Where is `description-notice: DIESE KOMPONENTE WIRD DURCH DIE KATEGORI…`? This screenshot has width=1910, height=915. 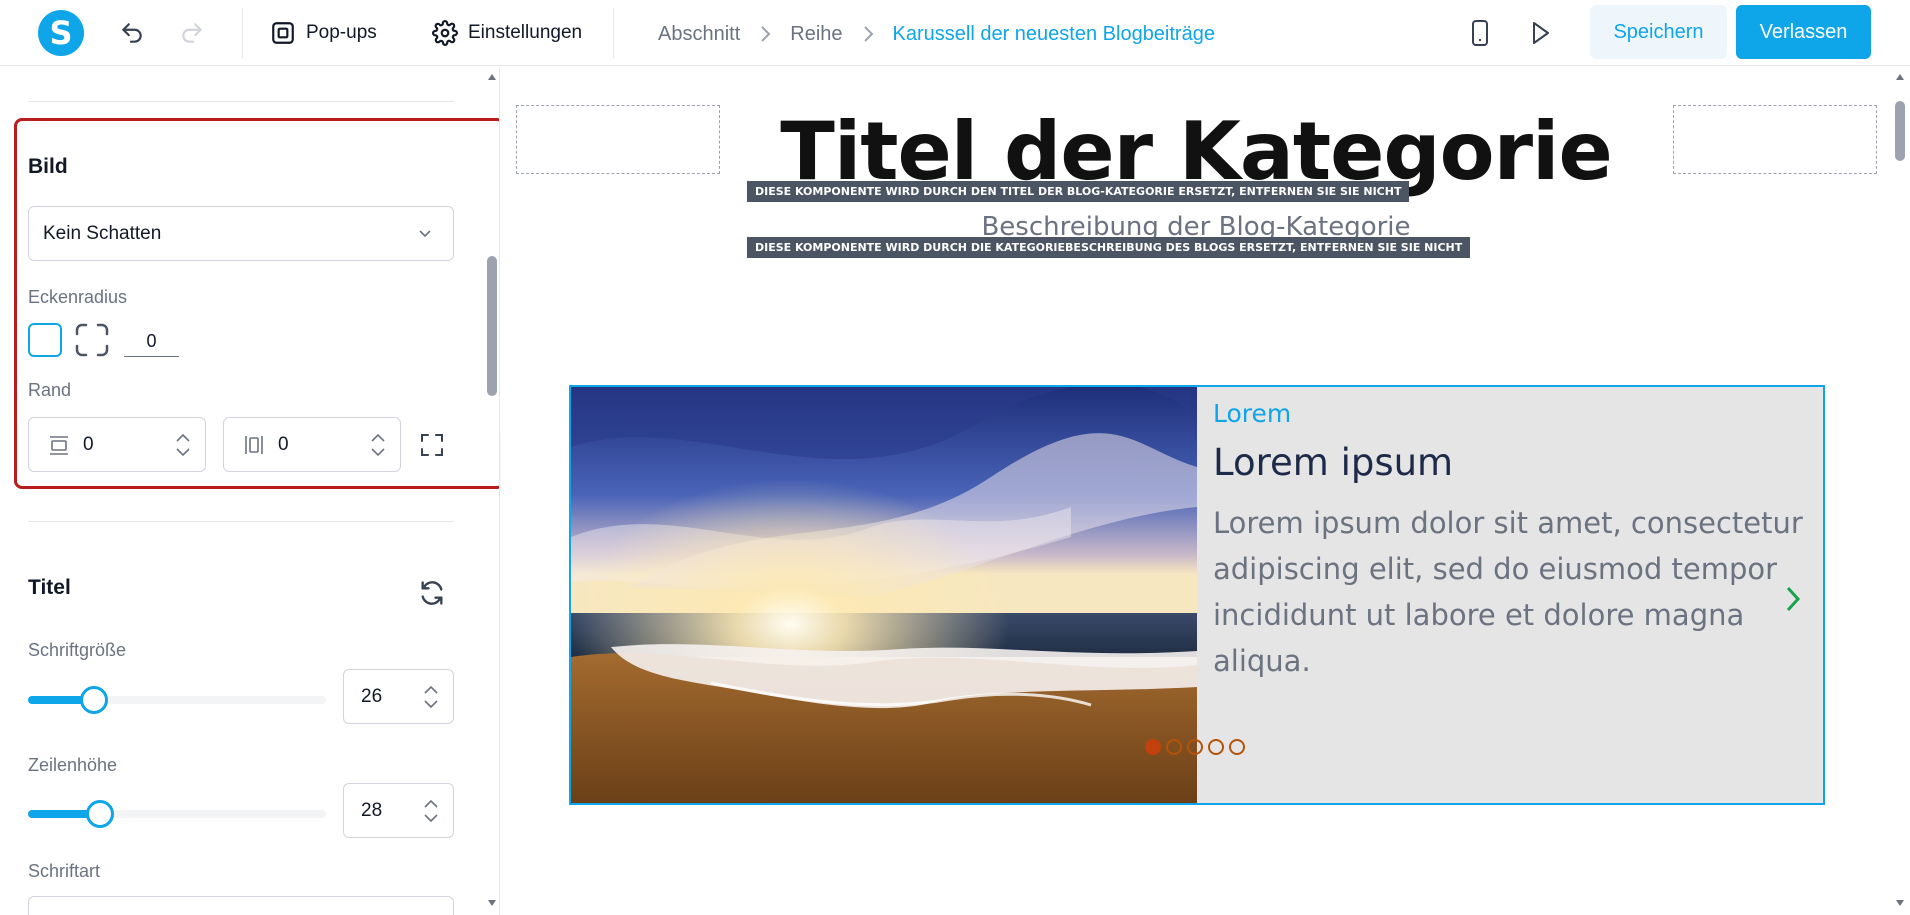 description-notice: DIESE KOMPONENTE WIRD DURCH DIE KATEGORI… is located at coordinates (1109, 247).